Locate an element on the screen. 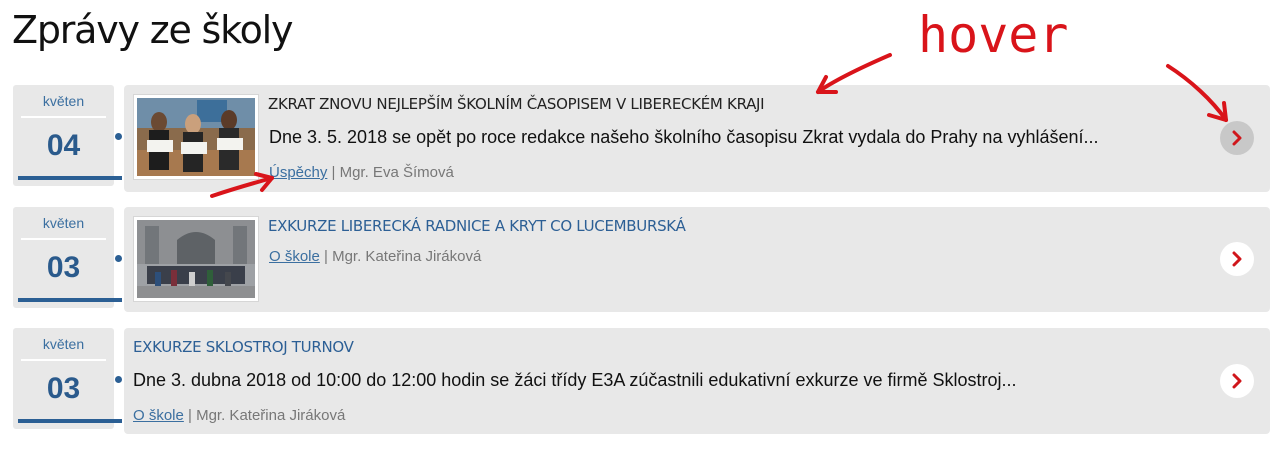  date-badge: květen 04 is located at coordinates (67, 135).